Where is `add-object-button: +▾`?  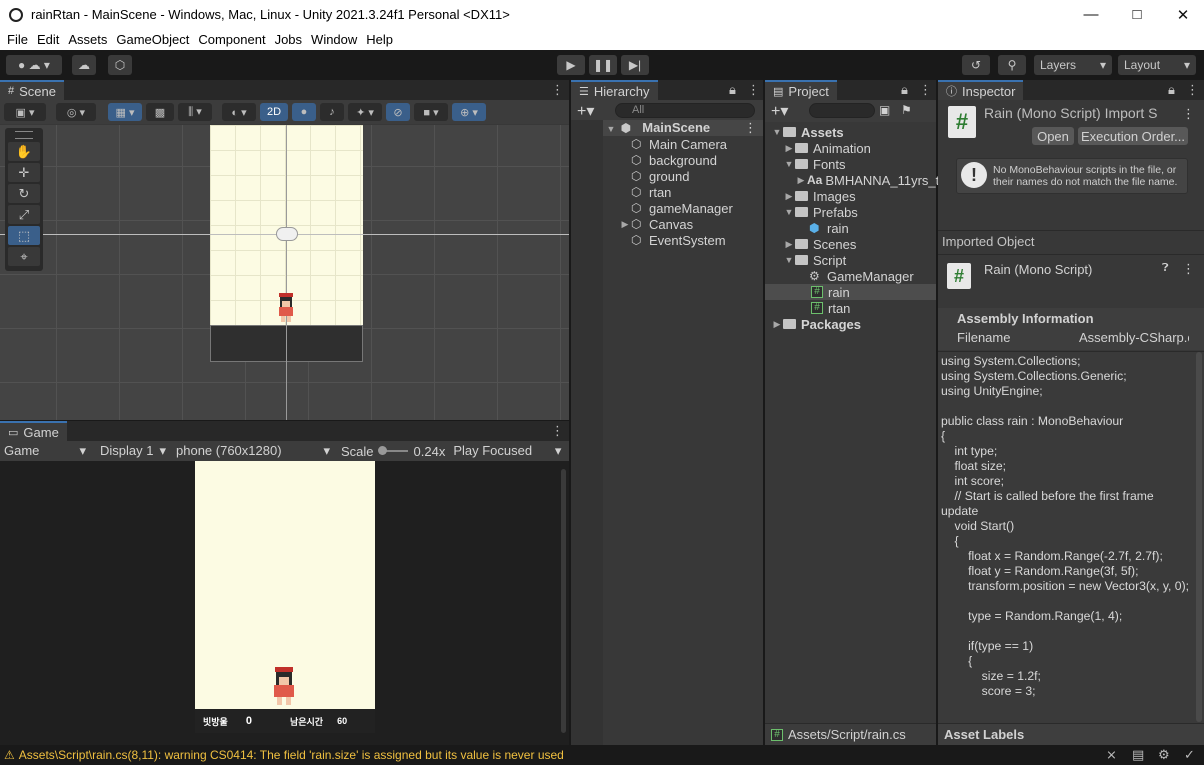 add-object-button: +▾ is located at coordinates (585, 111).